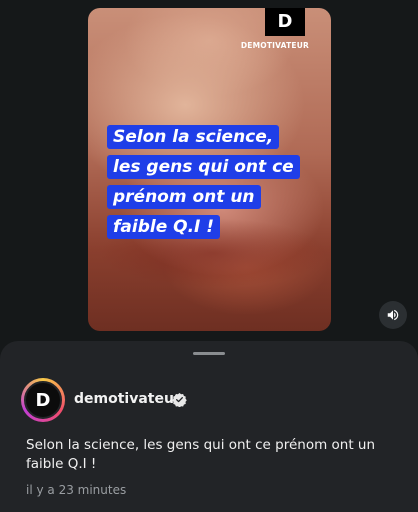 This screenshot has width=418, height=512. Describe the element at coordinates (274, 45) in the screenshot. I see `brand-name: DEMOTIVATEUR` at that location.